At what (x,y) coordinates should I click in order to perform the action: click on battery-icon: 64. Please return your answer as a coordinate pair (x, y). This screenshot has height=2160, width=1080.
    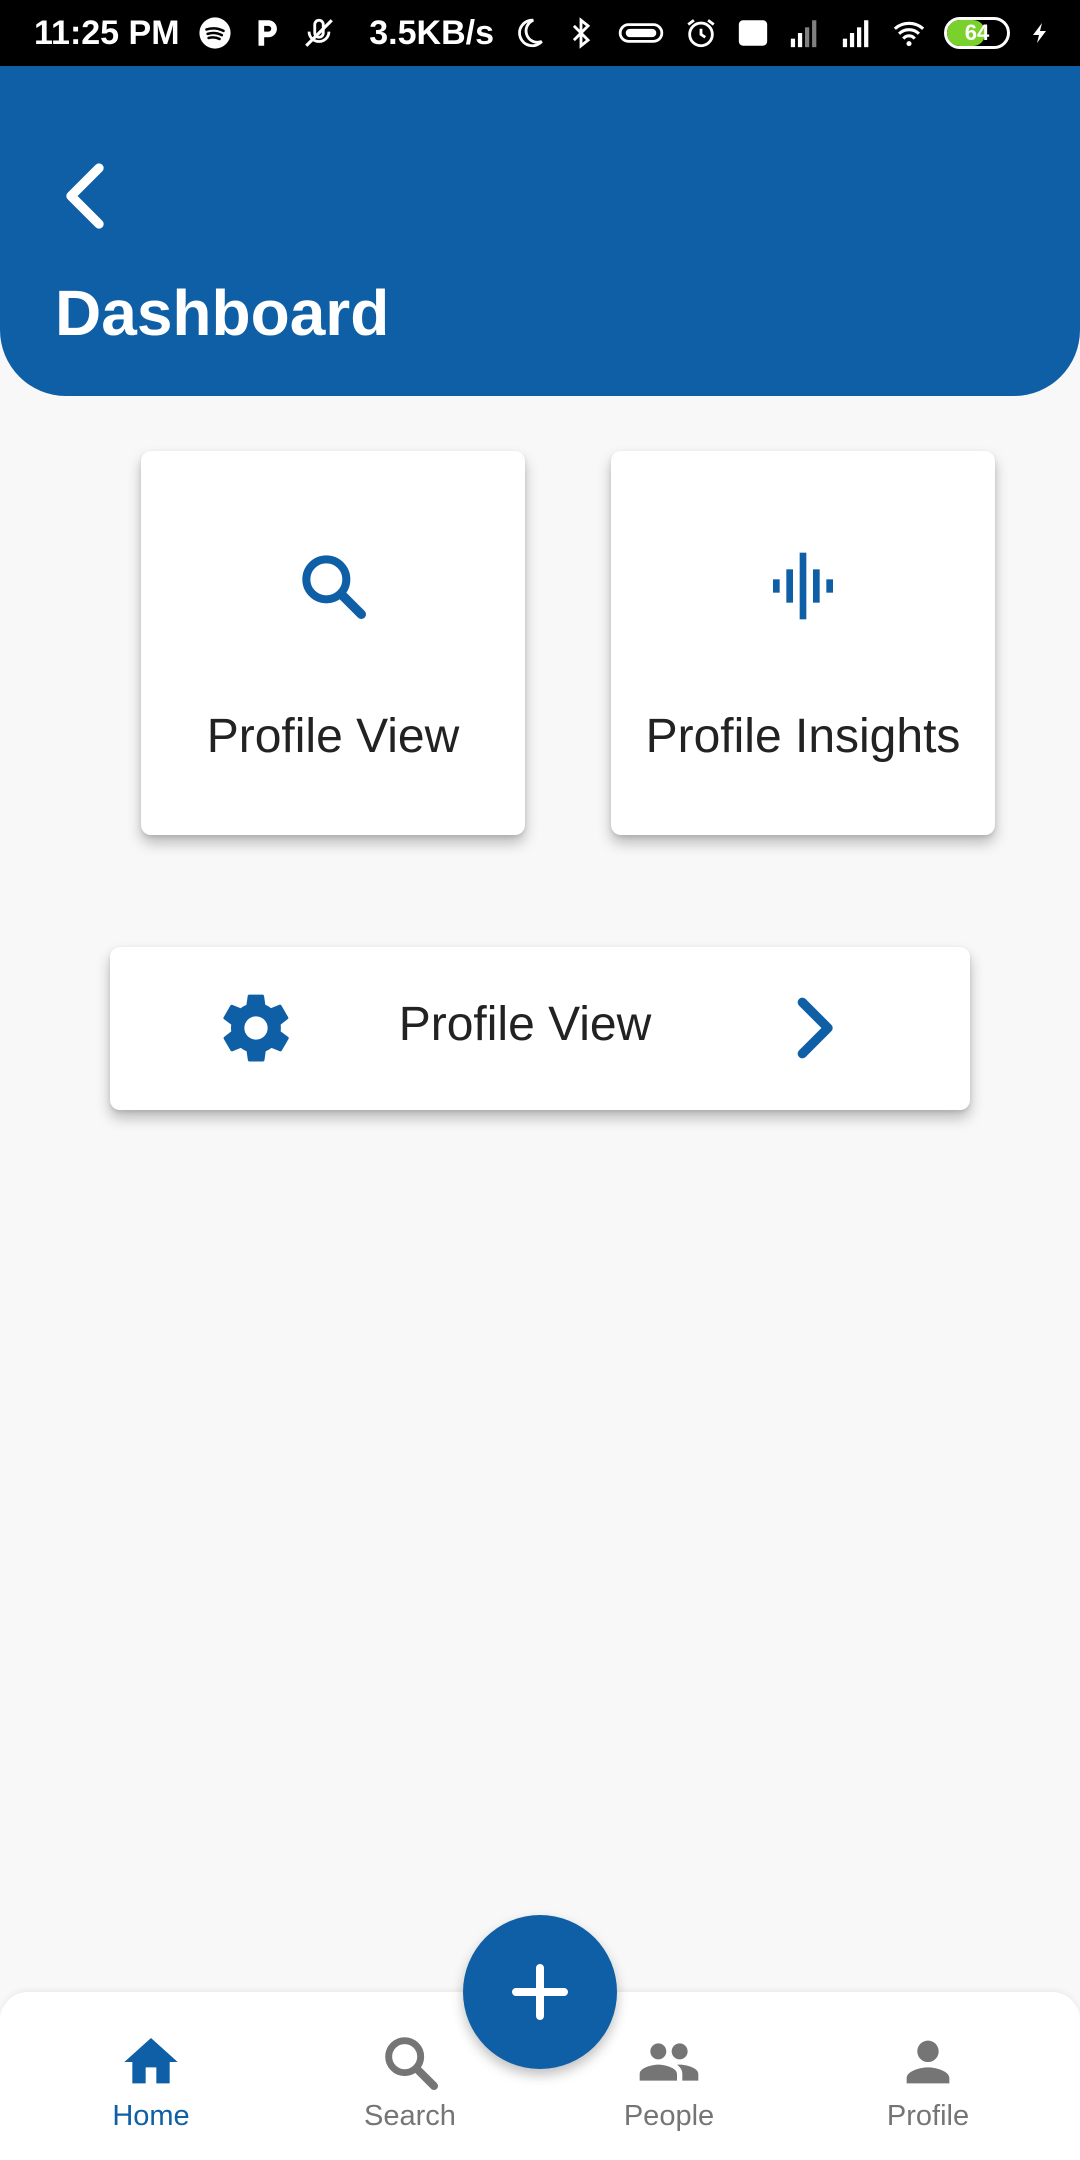
    Looking at the image, I should click on (977, 33).